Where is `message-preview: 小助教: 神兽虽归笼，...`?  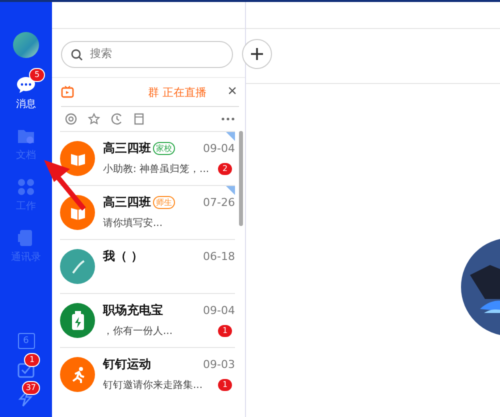
message-preview: 小助教: 神兽虽归笼，... is located at coordinates (156, 169).